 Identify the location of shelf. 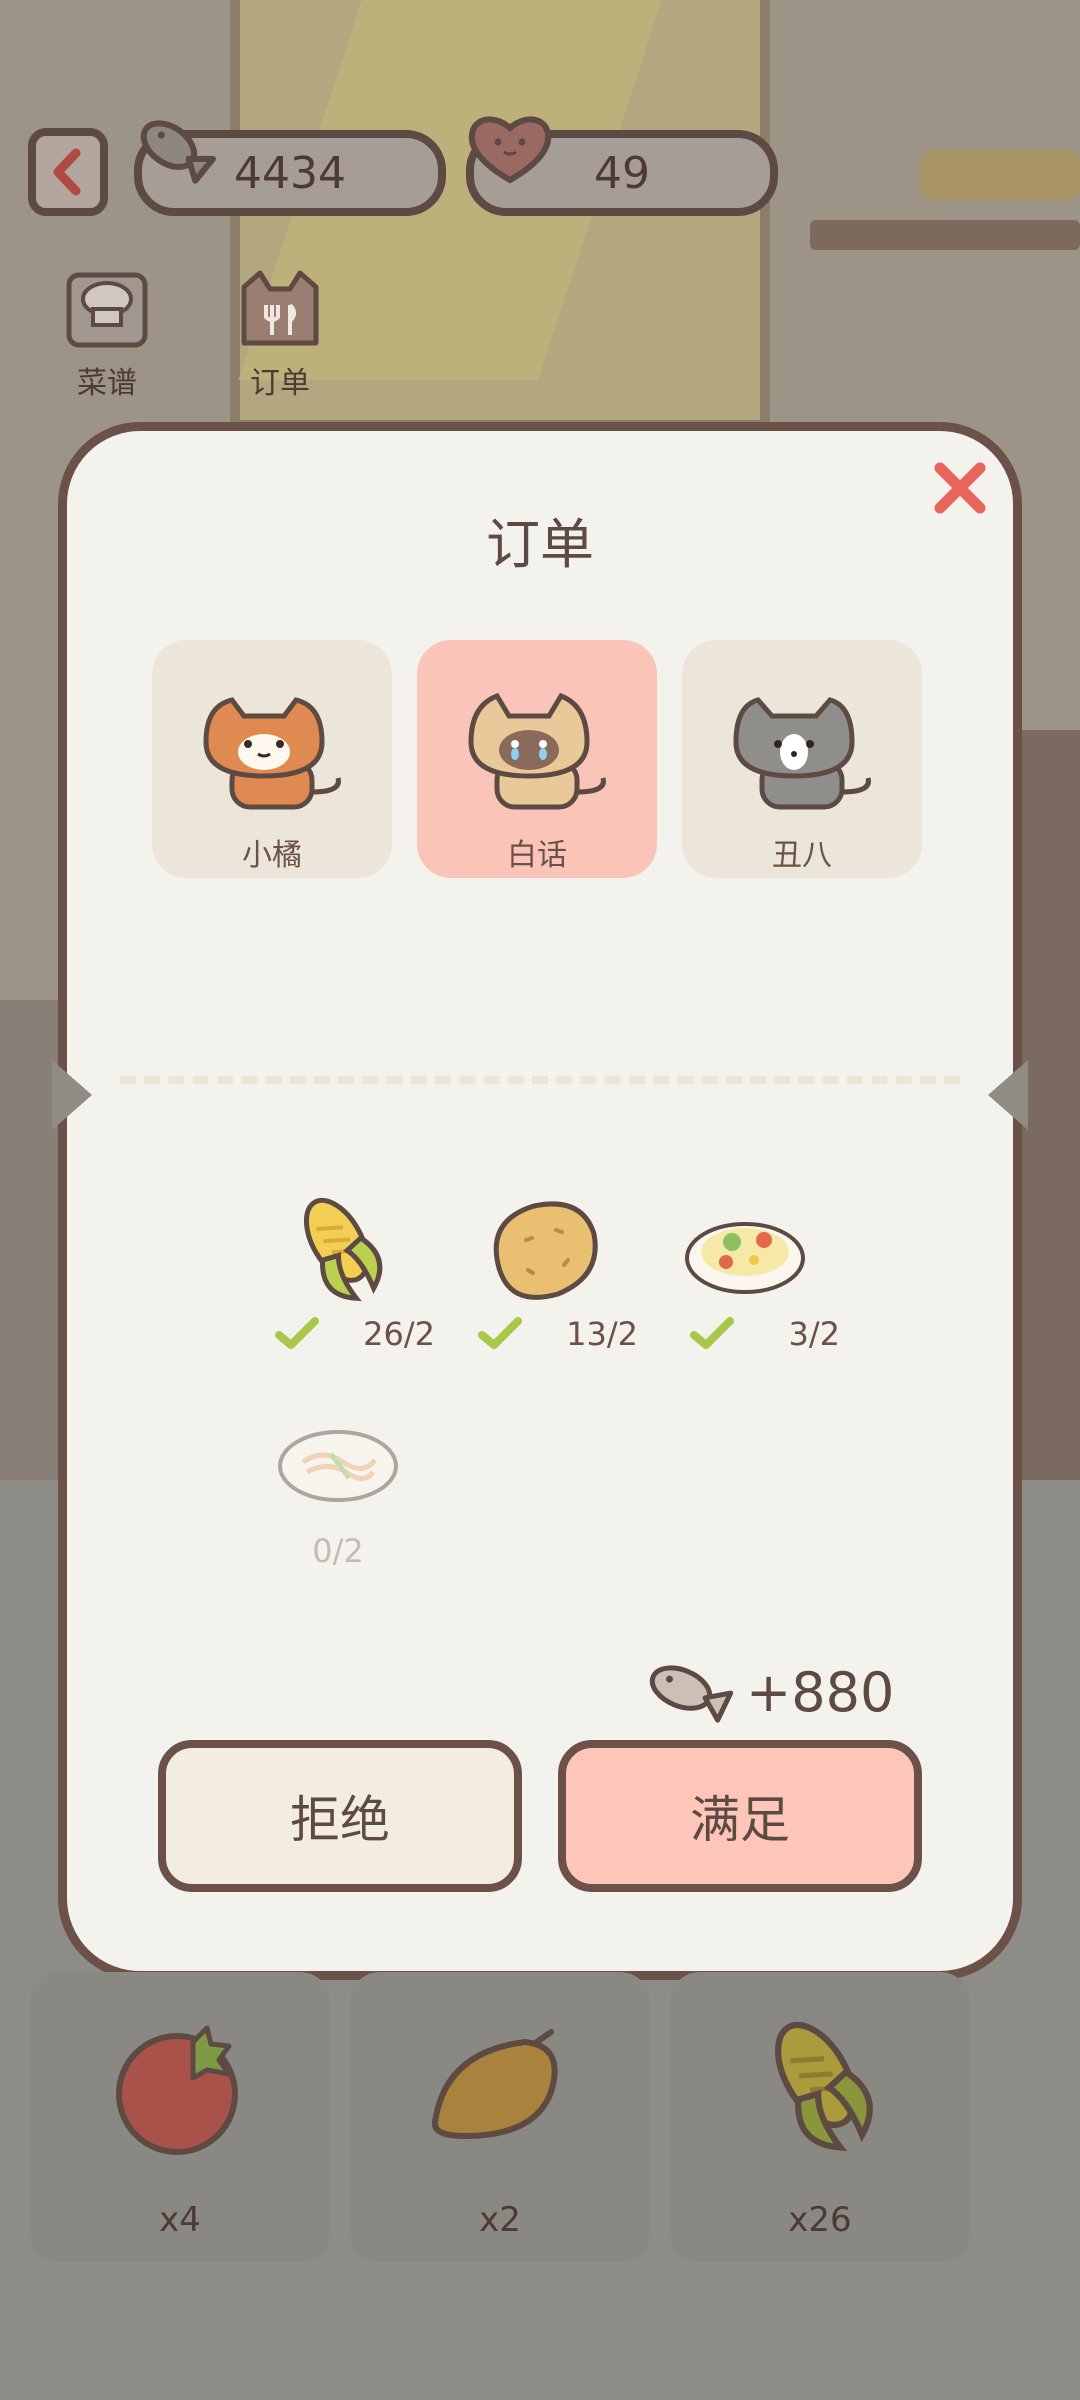
(945, 235).